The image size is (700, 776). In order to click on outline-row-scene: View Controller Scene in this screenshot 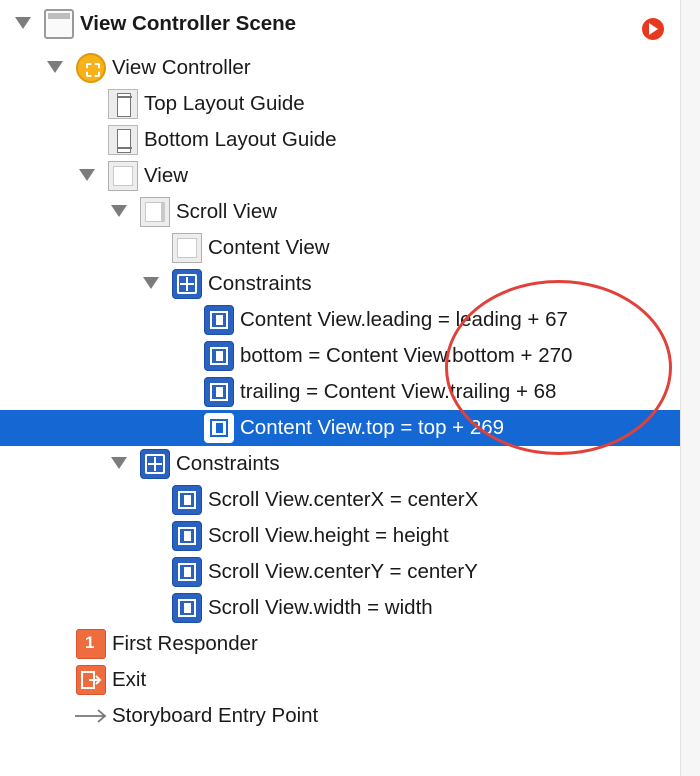, I will do `click(340, 24)`.